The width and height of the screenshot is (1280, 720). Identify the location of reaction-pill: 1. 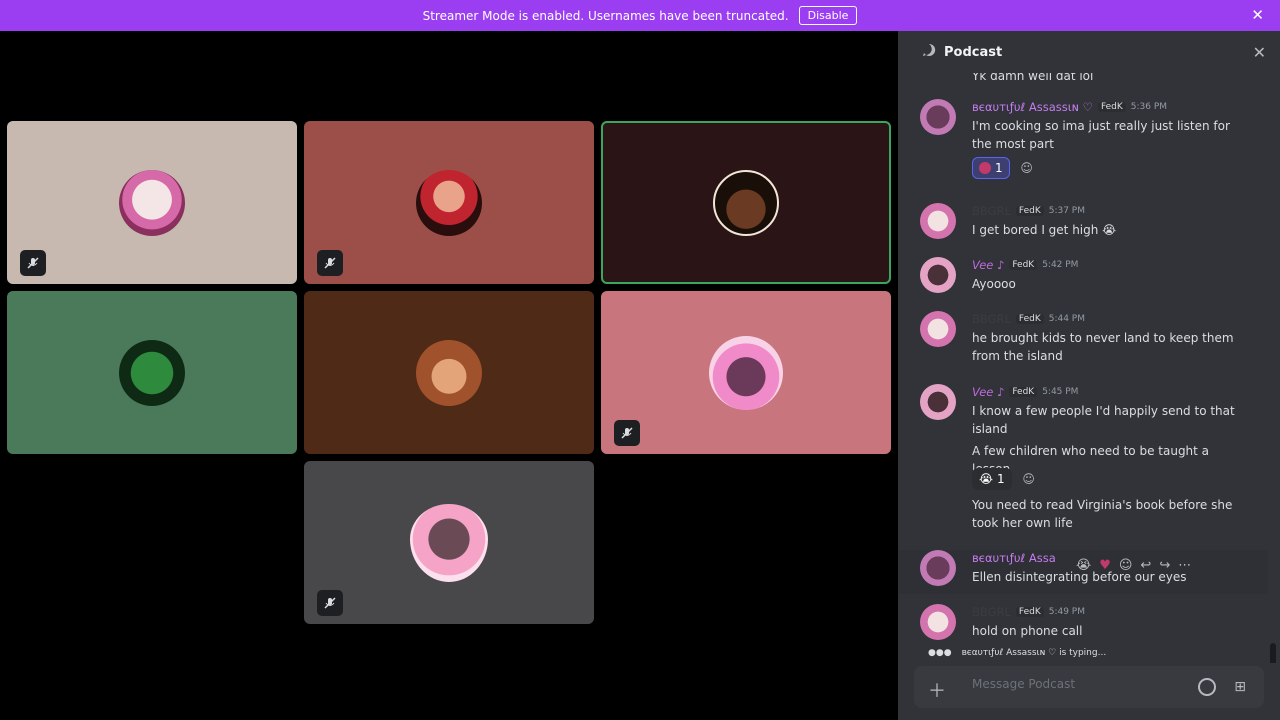
(991, 168).